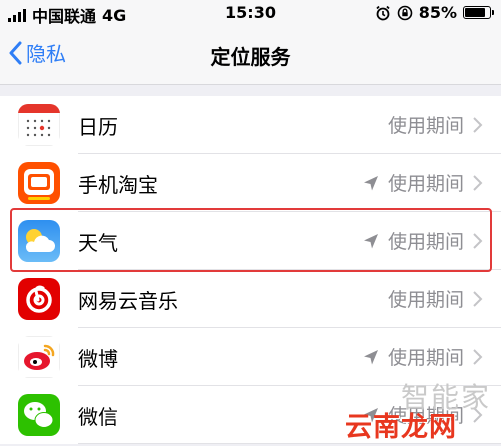 This screenshot has width=501, height=446. Describe the element at coordinates (39, 183) in the screenshot. I see `taobao-icon` at that location.